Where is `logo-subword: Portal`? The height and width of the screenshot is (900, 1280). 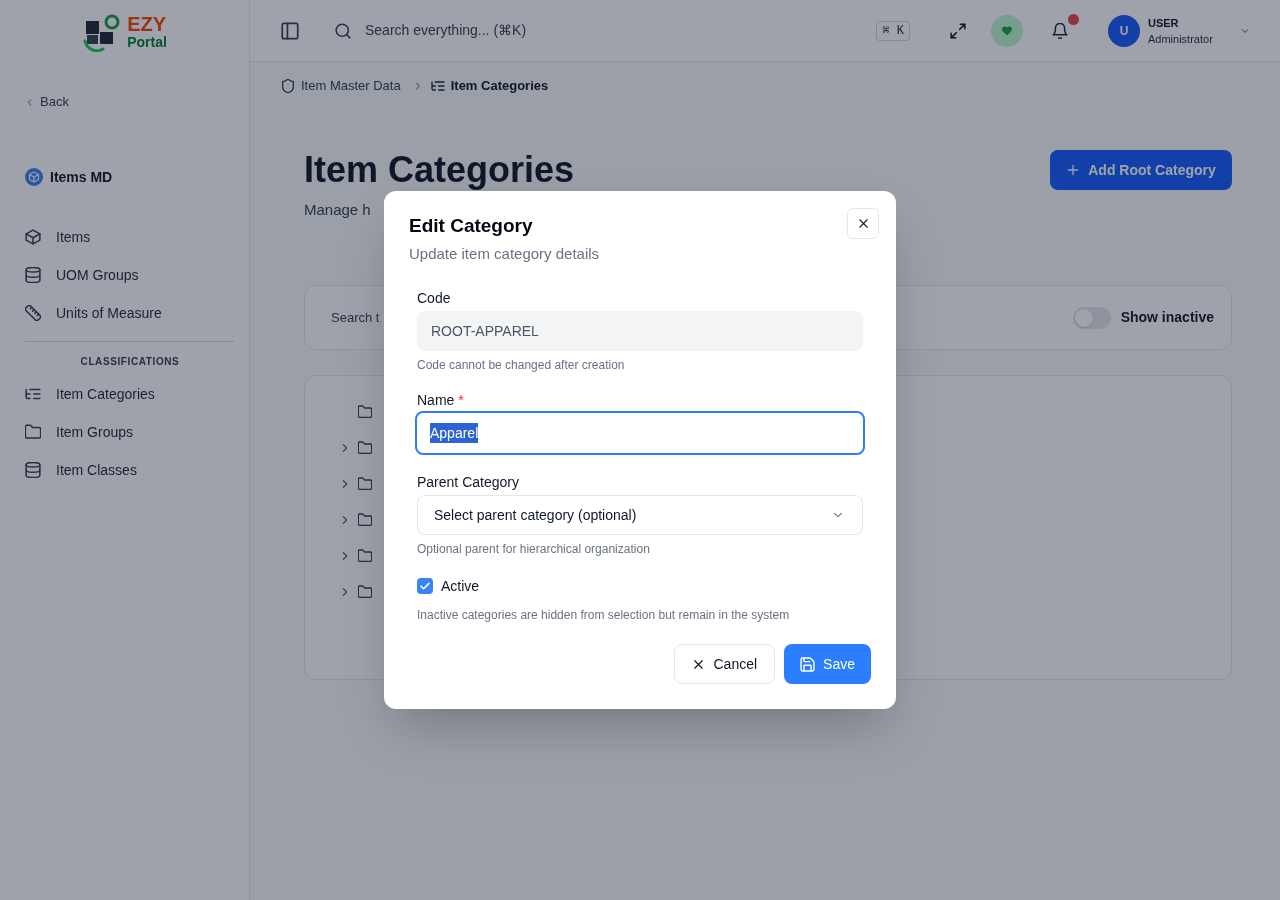
logo-subword: Portal is located at coordinates (147, 42).